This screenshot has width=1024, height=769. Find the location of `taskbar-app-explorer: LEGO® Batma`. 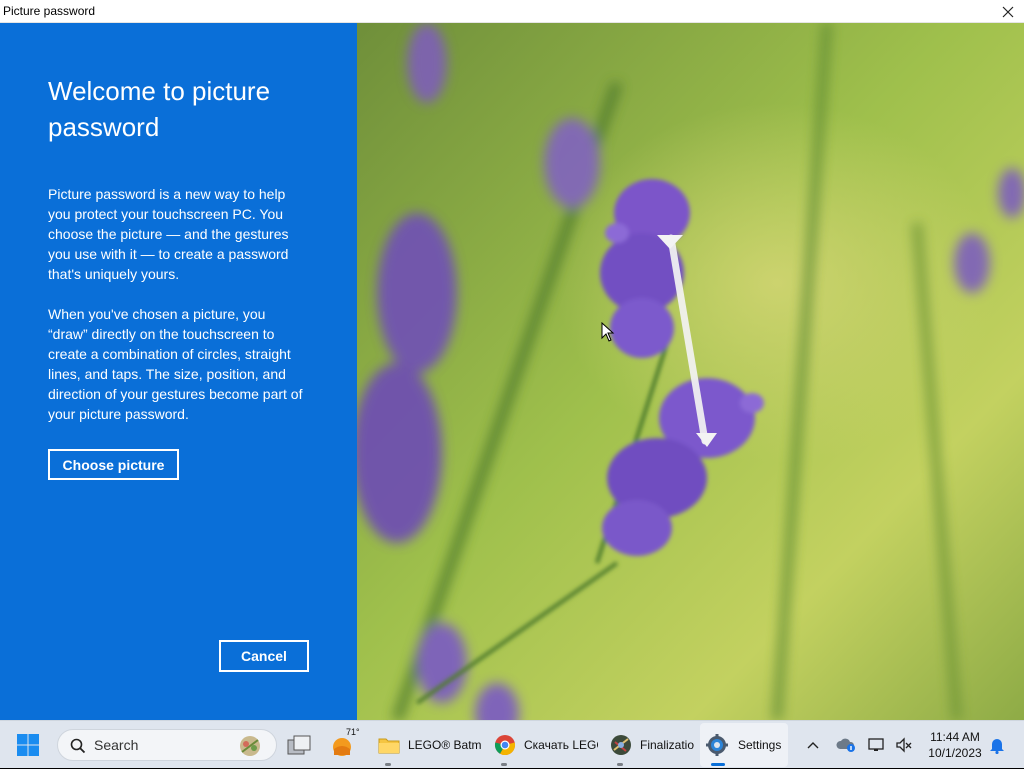

taskbar-app-explorer: LEGO® Batma is located at coordinates (430, 745).